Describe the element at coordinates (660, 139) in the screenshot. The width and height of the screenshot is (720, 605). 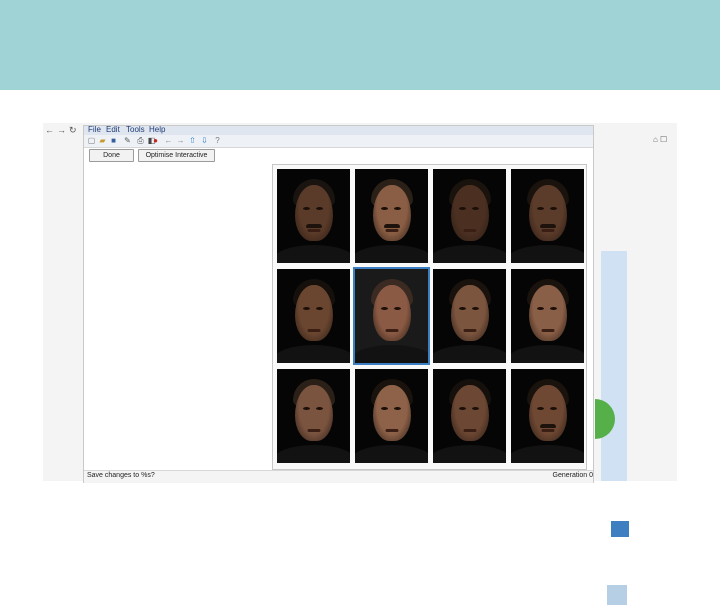
I see `browser-toolbar-icons: ⌂ ☐` at that location.